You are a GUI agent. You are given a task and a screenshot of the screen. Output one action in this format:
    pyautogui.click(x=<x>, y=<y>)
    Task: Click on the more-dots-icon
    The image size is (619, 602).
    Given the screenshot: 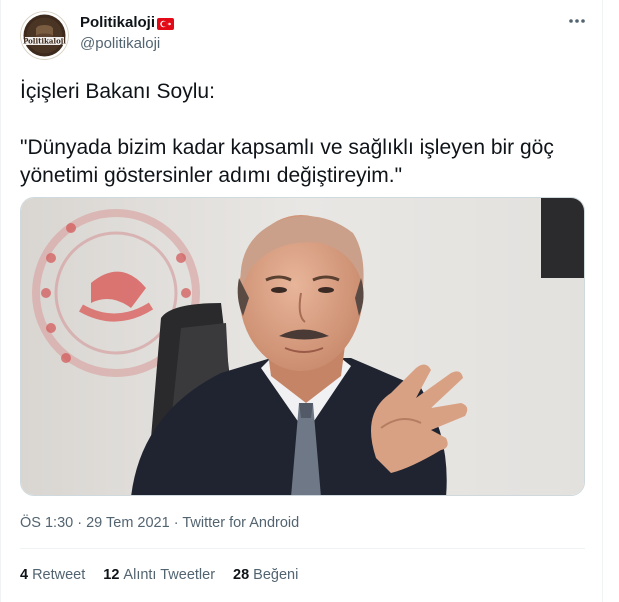 What is the action you would take?
    pyautogui.click(x=577, y=21)
    